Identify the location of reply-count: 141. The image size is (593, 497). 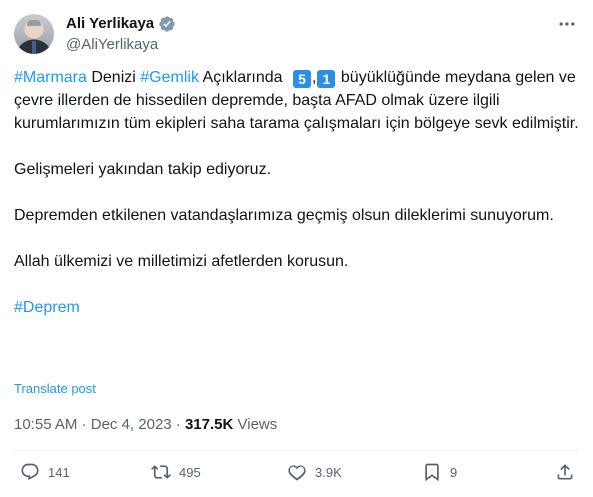
(59, 472).